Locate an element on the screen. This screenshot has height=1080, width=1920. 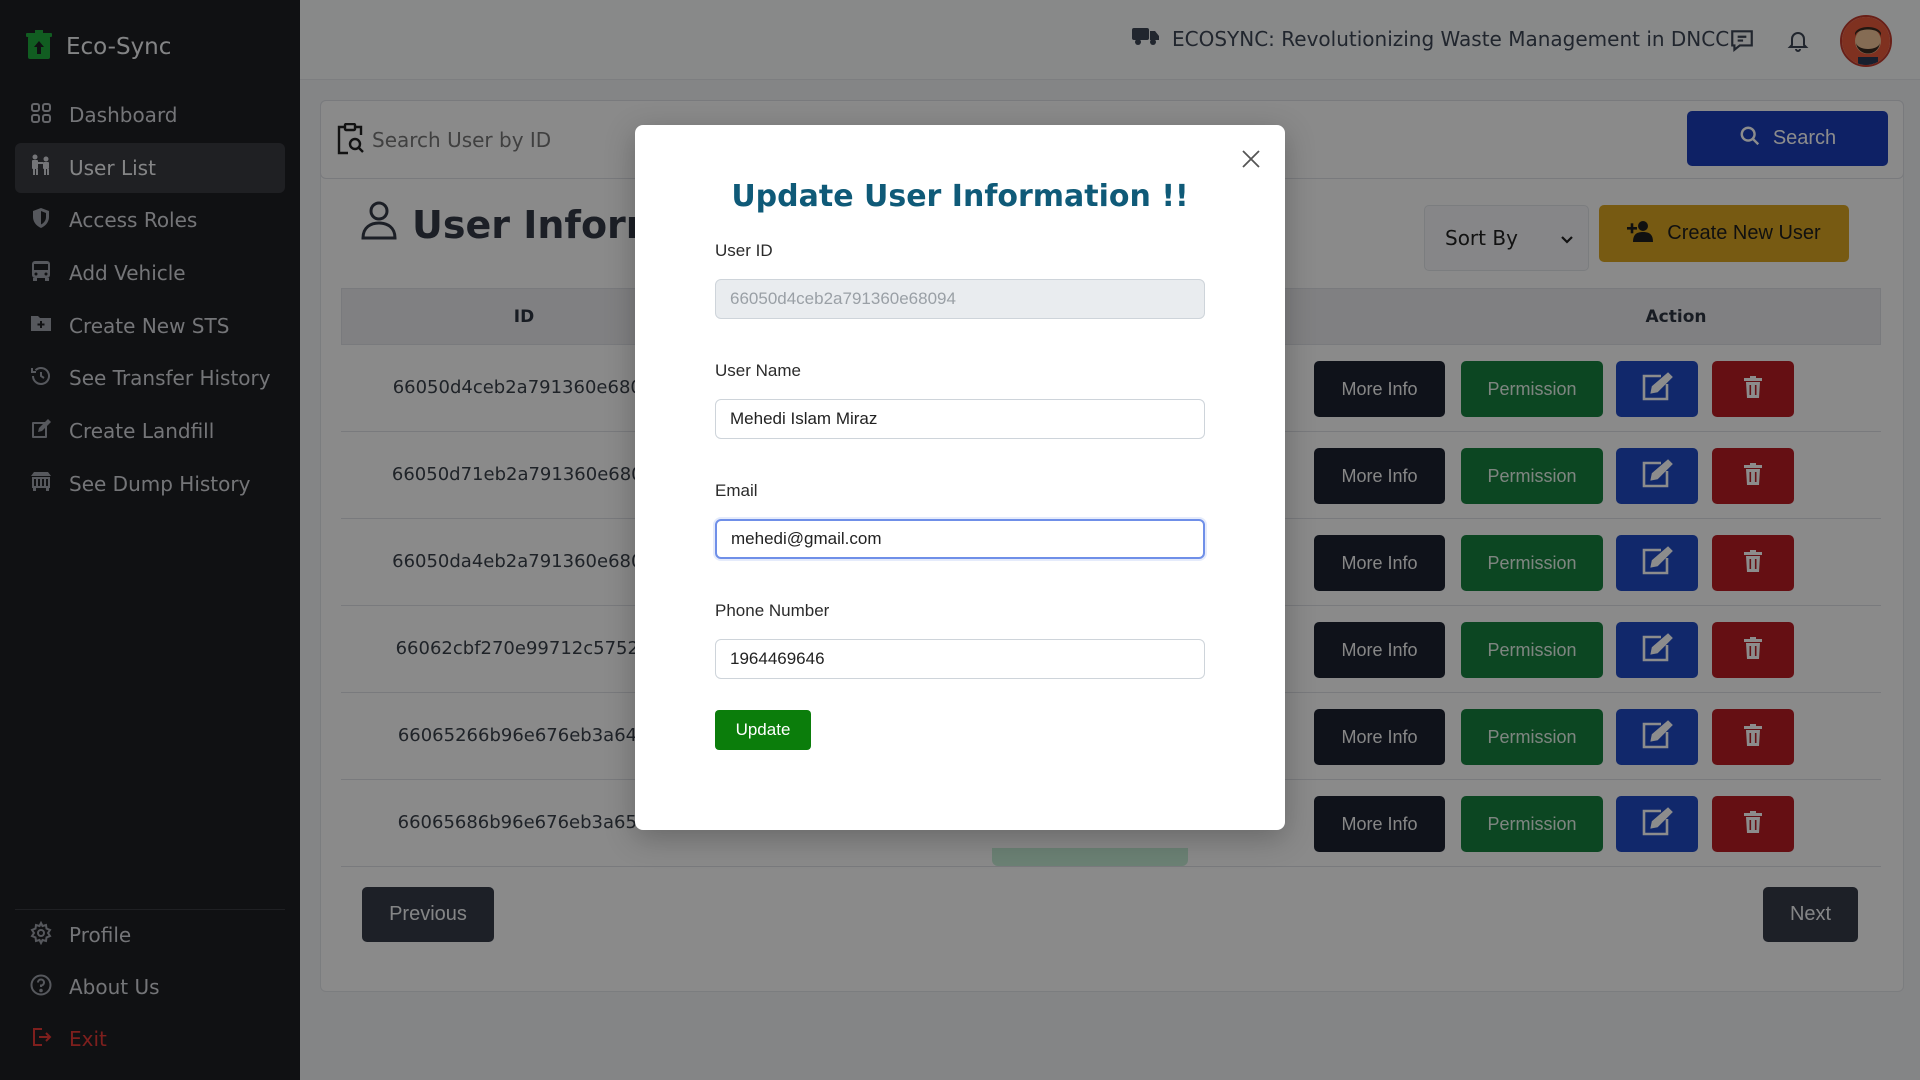
email-label: Email is located at coordinates (736, 490).